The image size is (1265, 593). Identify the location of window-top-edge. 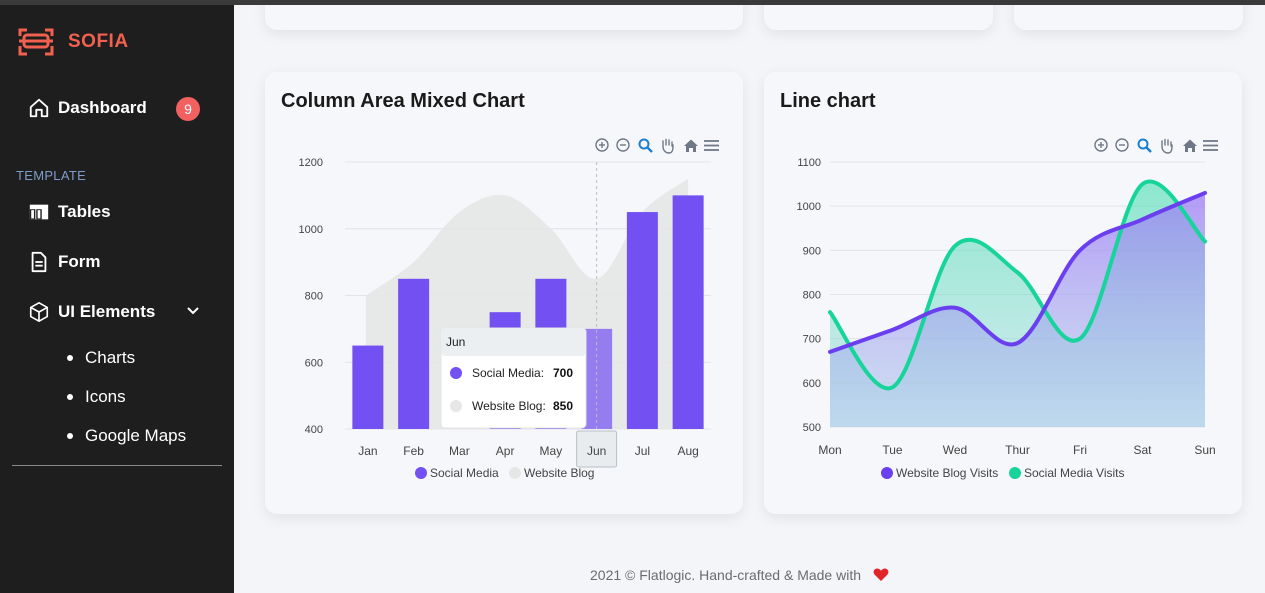
(632, 2).